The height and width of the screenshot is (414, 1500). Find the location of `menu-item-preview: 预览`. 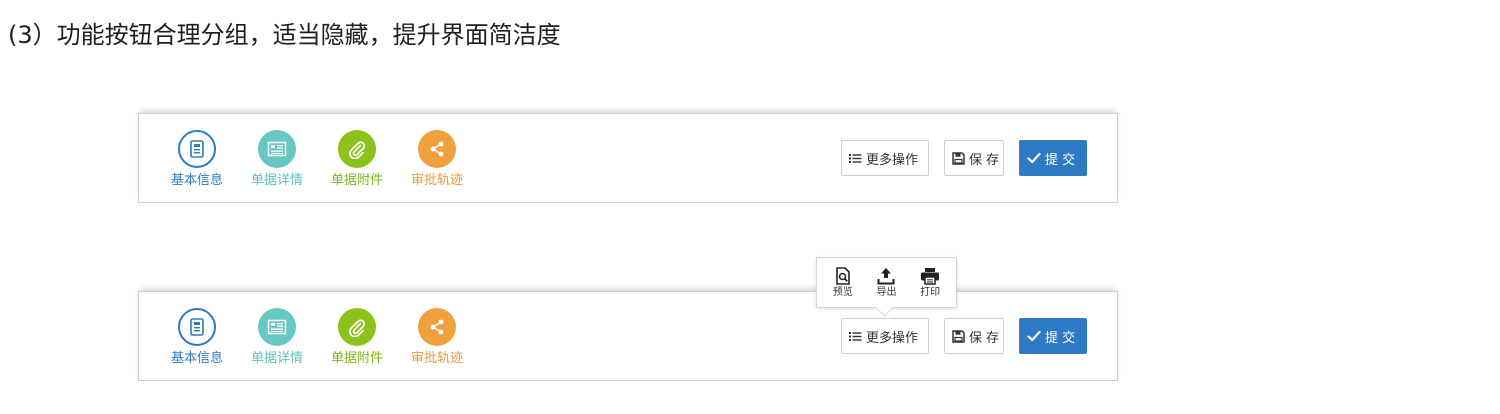

menu-item-preview: 预览 is located at coordinates (842, 282).